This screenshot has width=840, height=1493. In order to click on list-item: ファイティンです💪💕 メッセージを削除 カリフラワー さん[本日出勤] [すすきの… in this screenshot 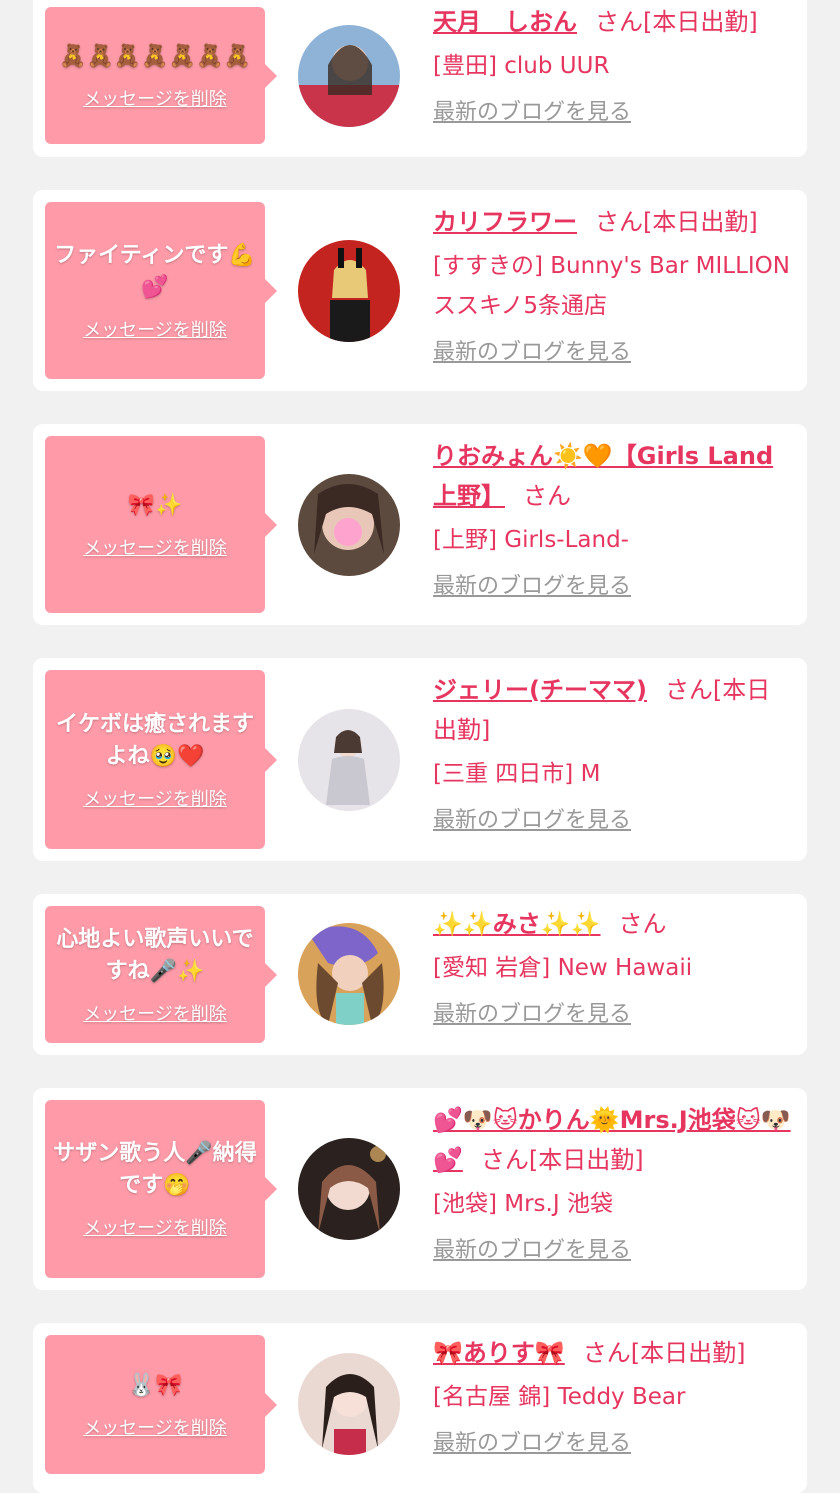, I will do `click(420, 290)`.